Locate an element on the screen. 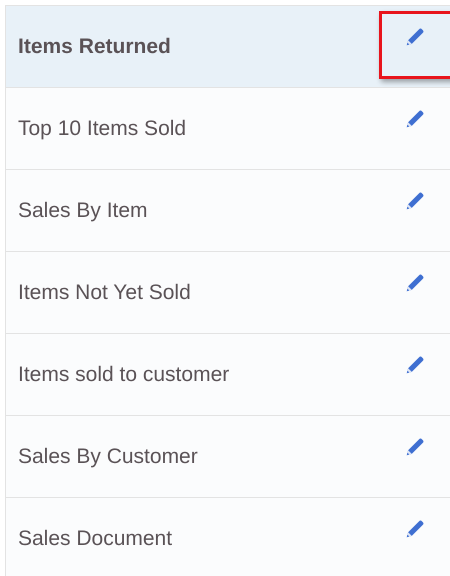 This screenshot has height=576, width=450. list-item: Sales Document is located at coordinates (228, 537).